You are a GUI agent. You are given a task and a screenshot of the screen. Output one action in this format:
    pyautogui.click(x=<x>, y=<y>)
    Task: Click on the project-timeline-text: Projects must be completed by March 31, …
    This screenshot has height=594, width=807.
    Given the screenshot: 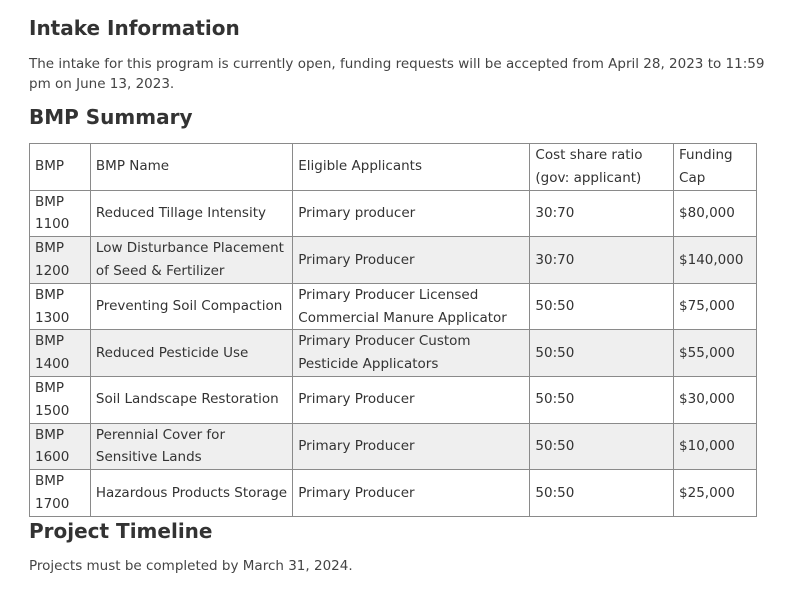 What is the action you would take?
    pyautogui.click(x=191, y=565)
    